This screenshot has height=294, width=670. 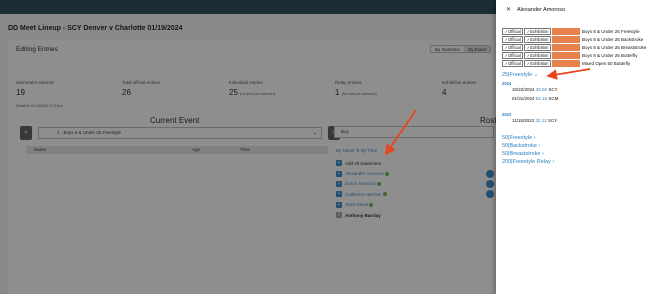 What do you see at coordinates (535, 98) in the screenshot?
I see `best-time-row: 01/31/2024 52.15 SCM` at bounding box center [535, 98].